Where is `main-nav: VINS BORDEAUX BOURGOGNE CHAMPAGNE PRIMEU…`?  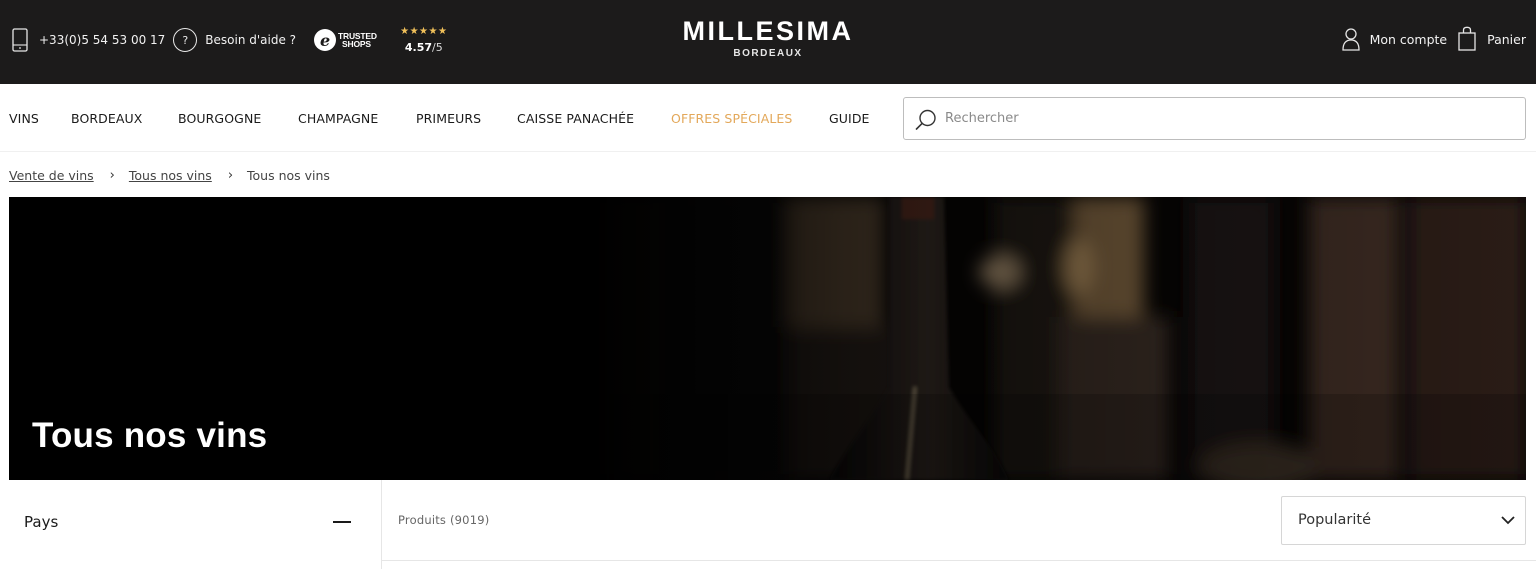 main-nav: VINS BORDEAUX BOURGOGNE CHAMPAGNE PRIMEU… is located at coordinates (768, 118).